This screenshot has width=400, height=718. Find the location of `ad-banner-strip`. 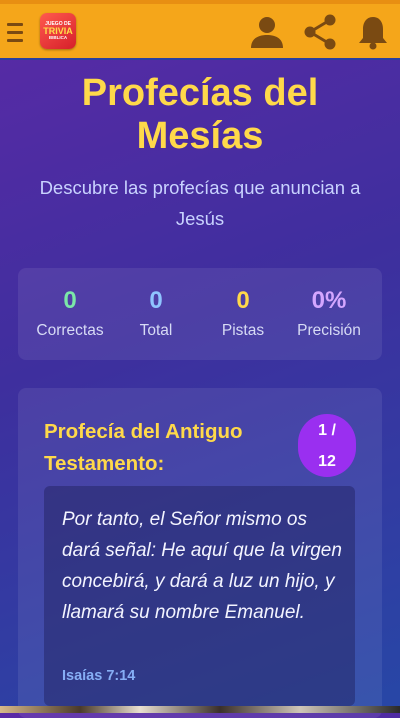

ad-banner-strip is located at coordinates (200, 709).